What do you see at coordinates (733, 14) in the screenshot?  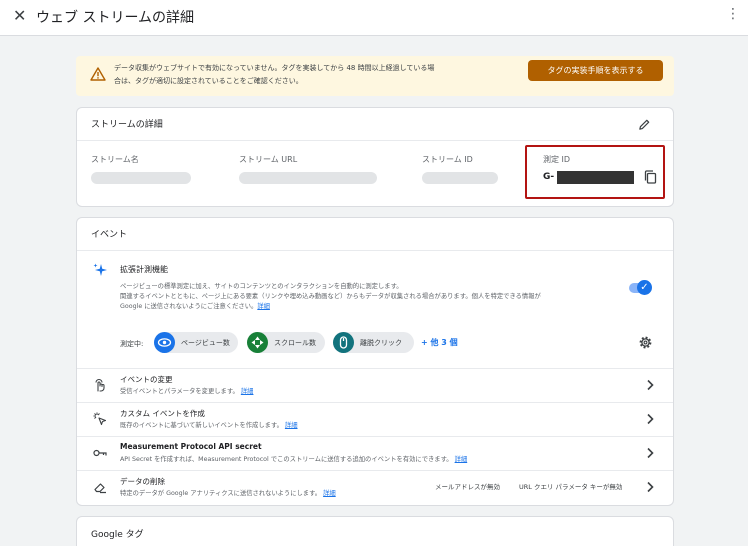 I see `more-vert-icon: ⋮` at bounding box center [733, 14].